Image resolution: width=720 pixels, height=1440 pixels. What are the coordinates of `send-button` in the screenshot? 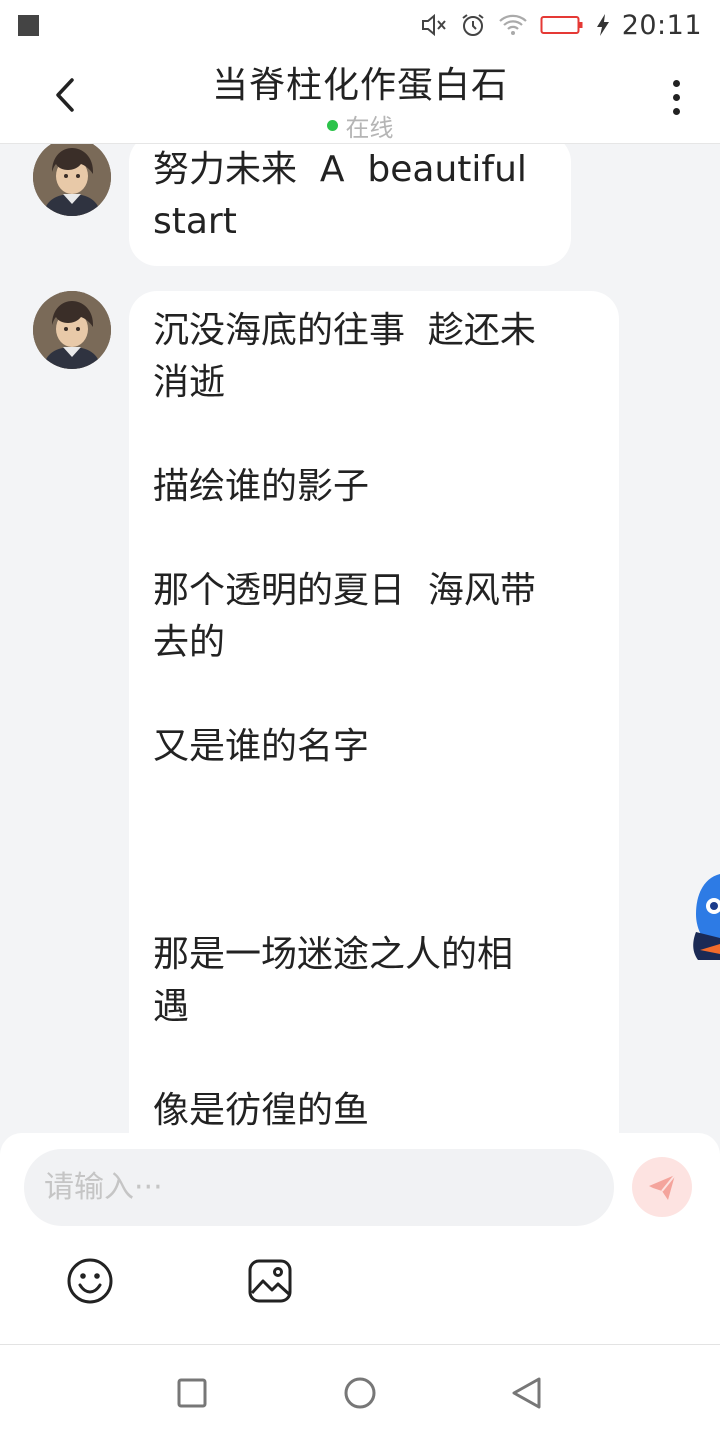 It's located at (662, 1187).